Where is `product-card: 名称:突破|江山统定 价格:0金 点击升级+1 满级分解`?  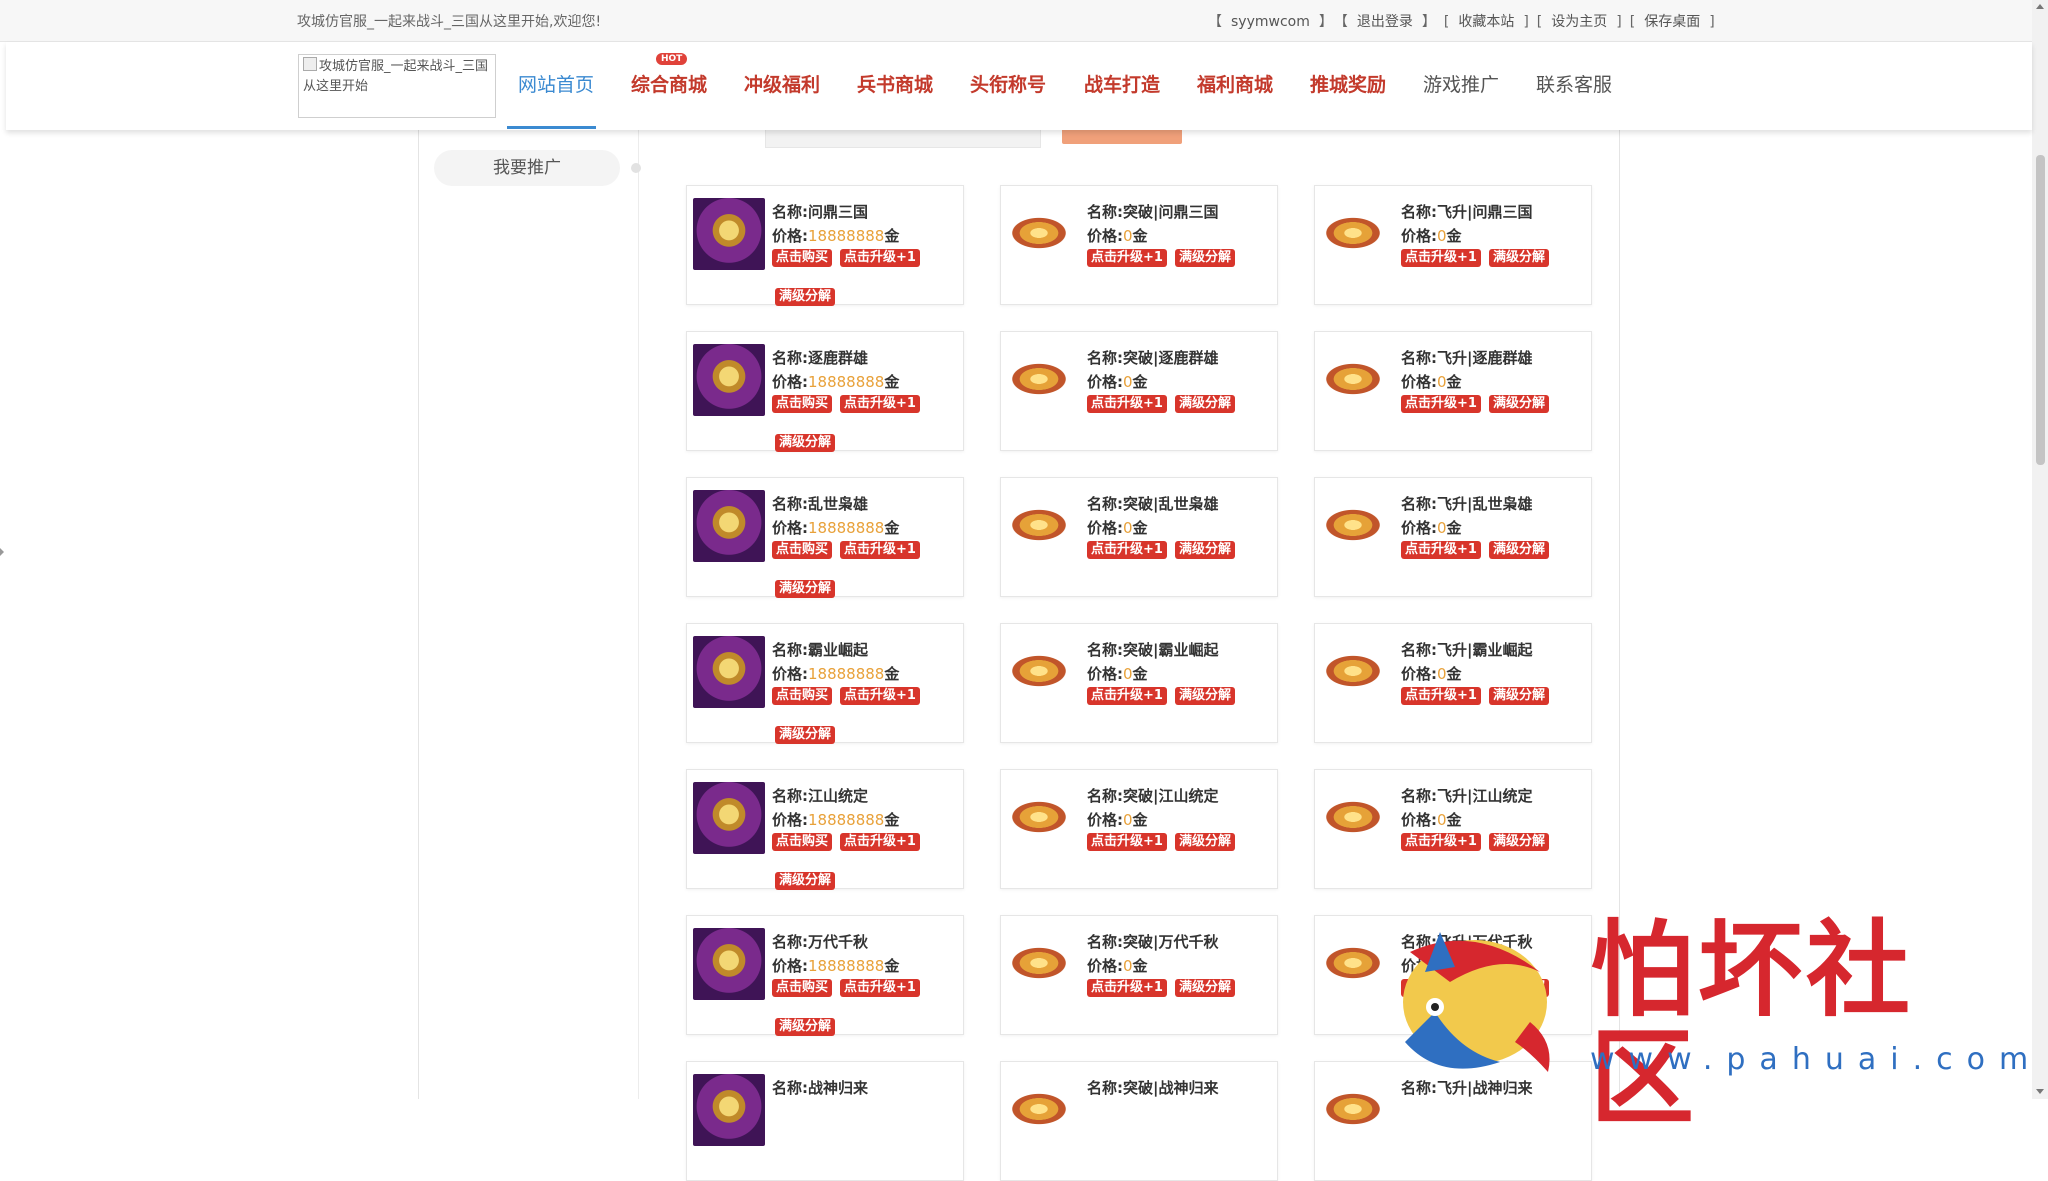 product-card: 名称:突破|江山统定 价格:0金 点击升级+1 满级分解 is located at coordinates (1139, 829).